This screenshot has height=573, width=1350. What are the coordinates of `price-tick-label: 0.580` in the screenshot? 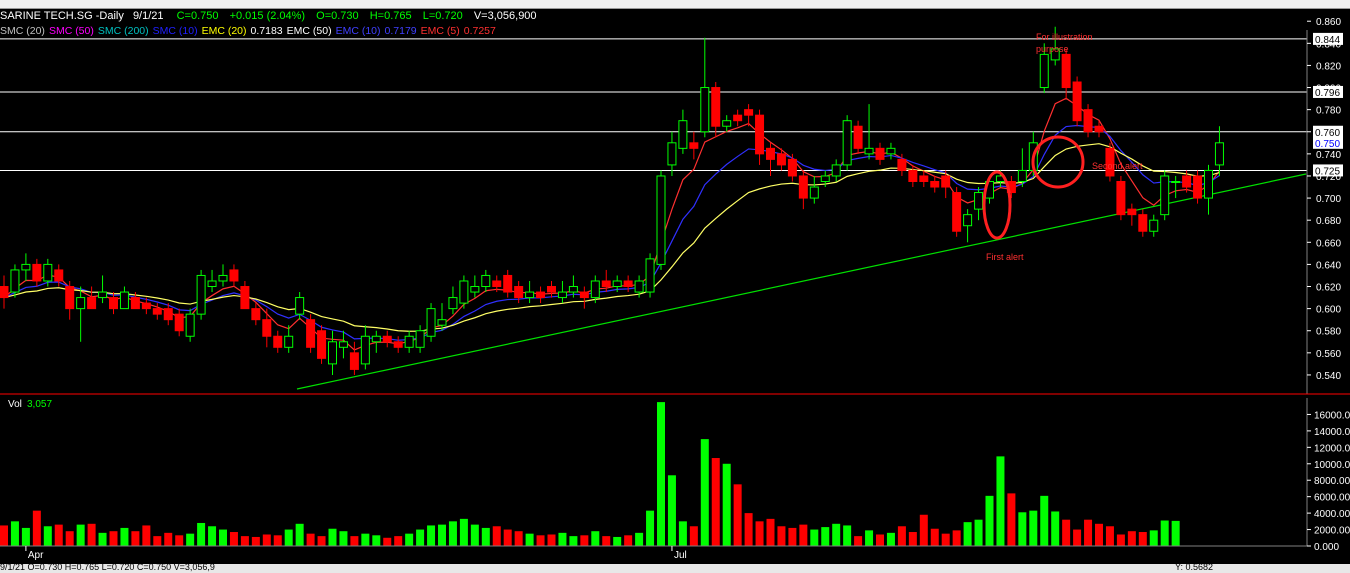 It's located at (1328, 332).